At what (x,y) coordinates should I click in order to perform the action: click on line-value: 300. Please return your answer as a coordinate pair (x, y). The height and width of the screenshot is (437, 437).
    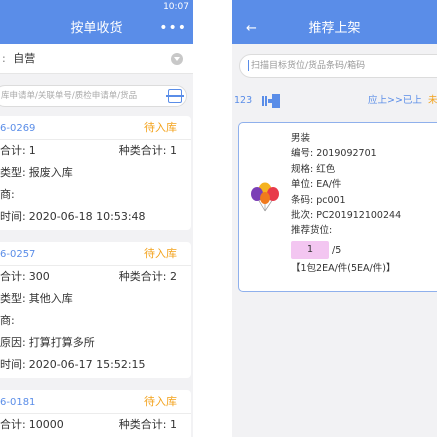
    Looking at the image, I should click on (39, 276).